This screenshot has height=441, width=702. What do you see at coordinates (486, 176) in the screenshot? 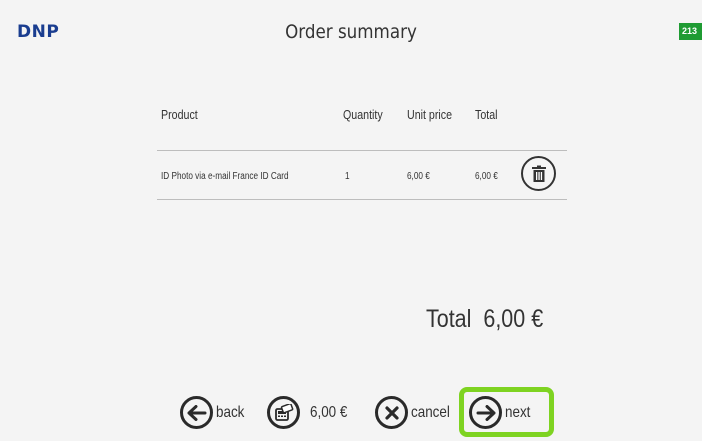
I see `cell-total: 6,00 €` at bounding box center [486, 176].